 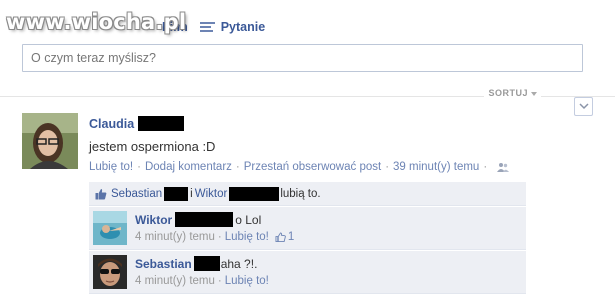 I want to click on post-options-button, so click(x=583, y=106).